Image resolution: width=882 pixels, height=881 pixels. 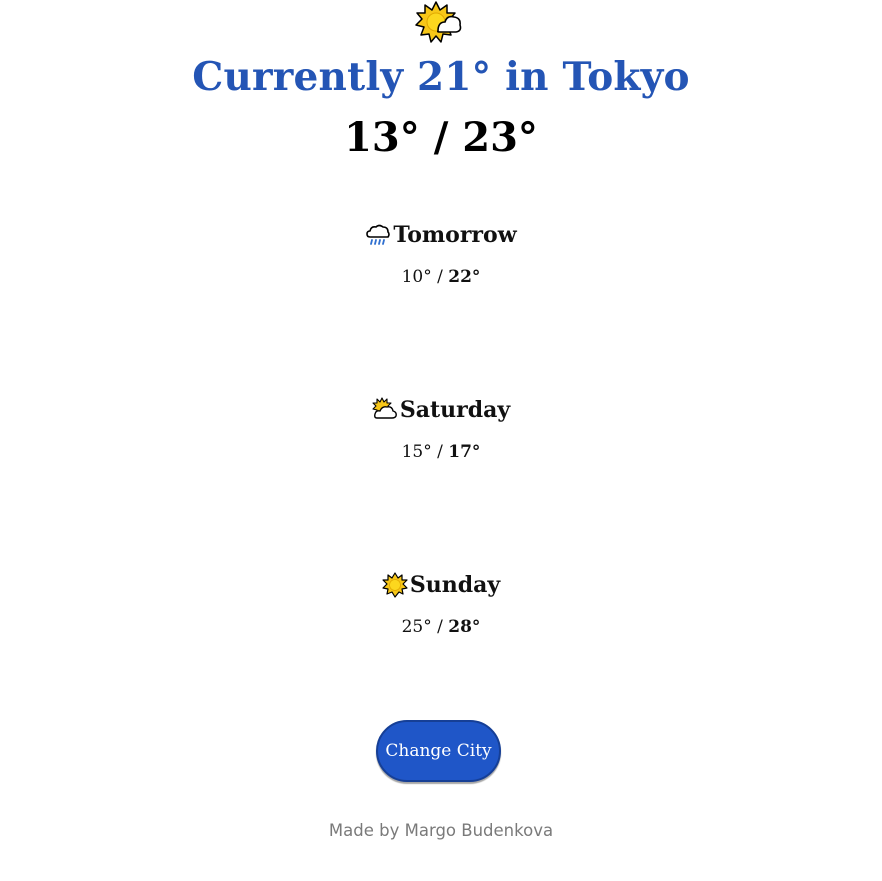 I want to click on forecast-high-temp: 22°, so click(x=464, y=277).